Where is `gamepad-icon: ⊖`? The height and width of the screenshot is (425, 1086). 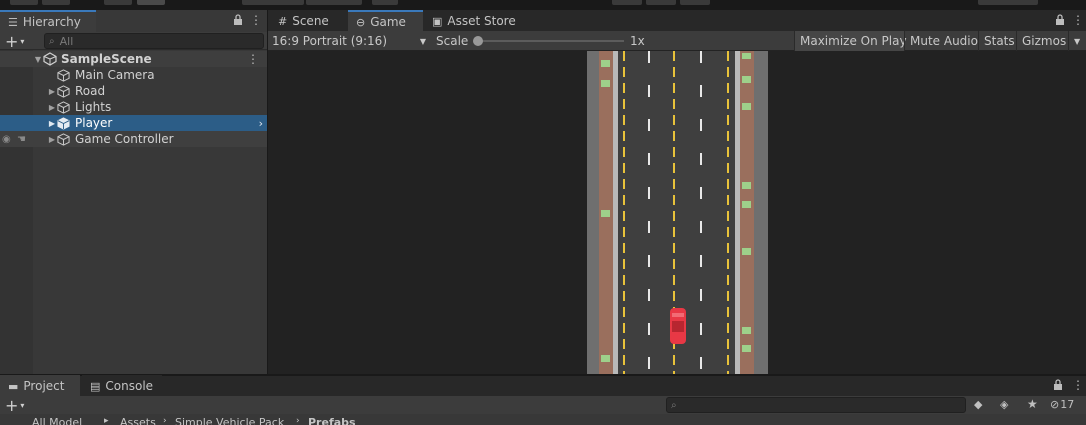
gamepad-icon: ⊖ is located at coordinates (361, 22).